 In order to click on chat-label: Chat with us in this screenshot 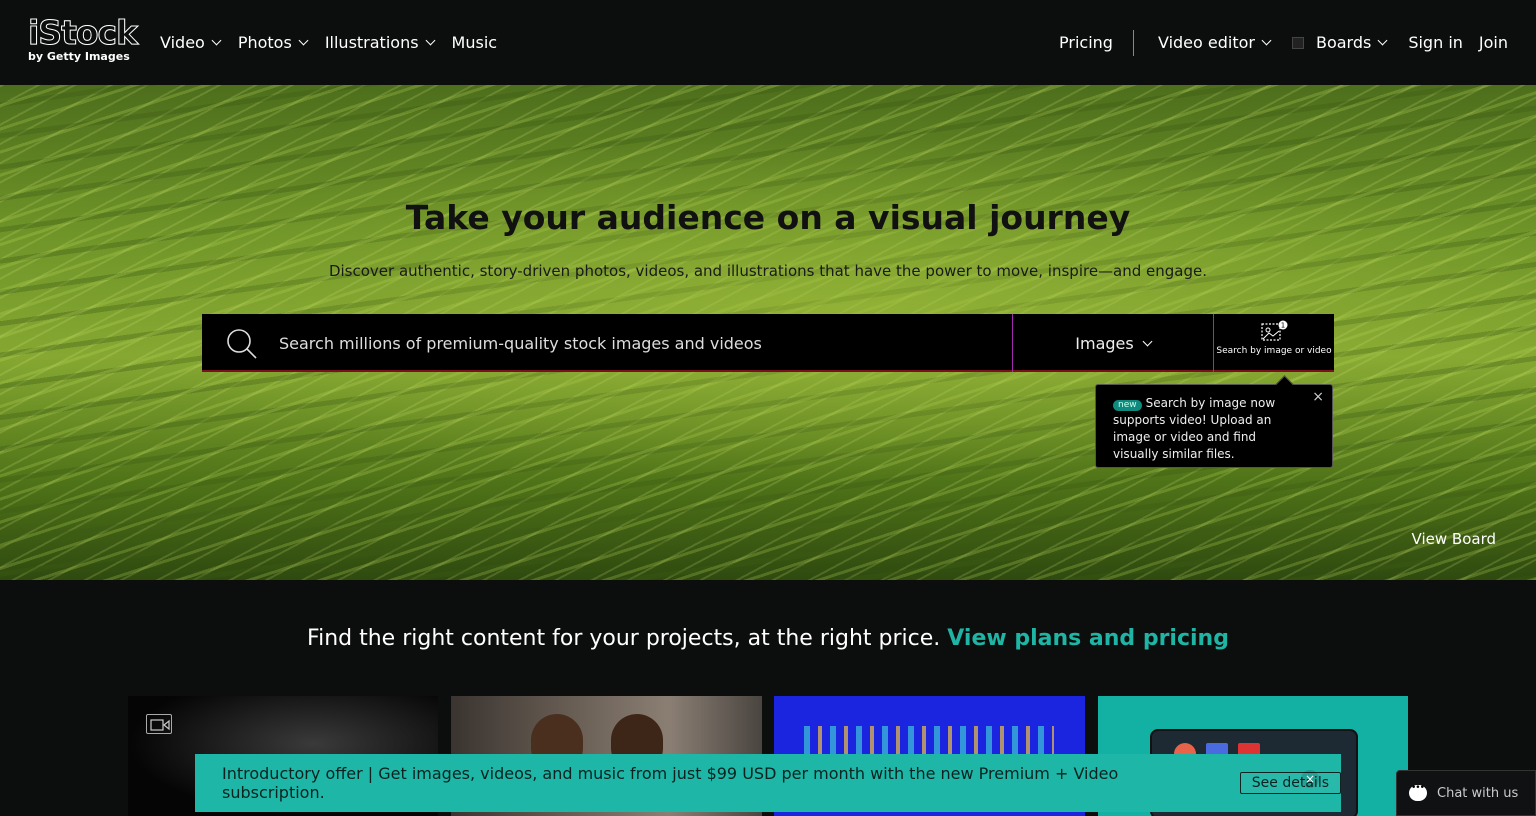, I will do `click(1478, 793)`.